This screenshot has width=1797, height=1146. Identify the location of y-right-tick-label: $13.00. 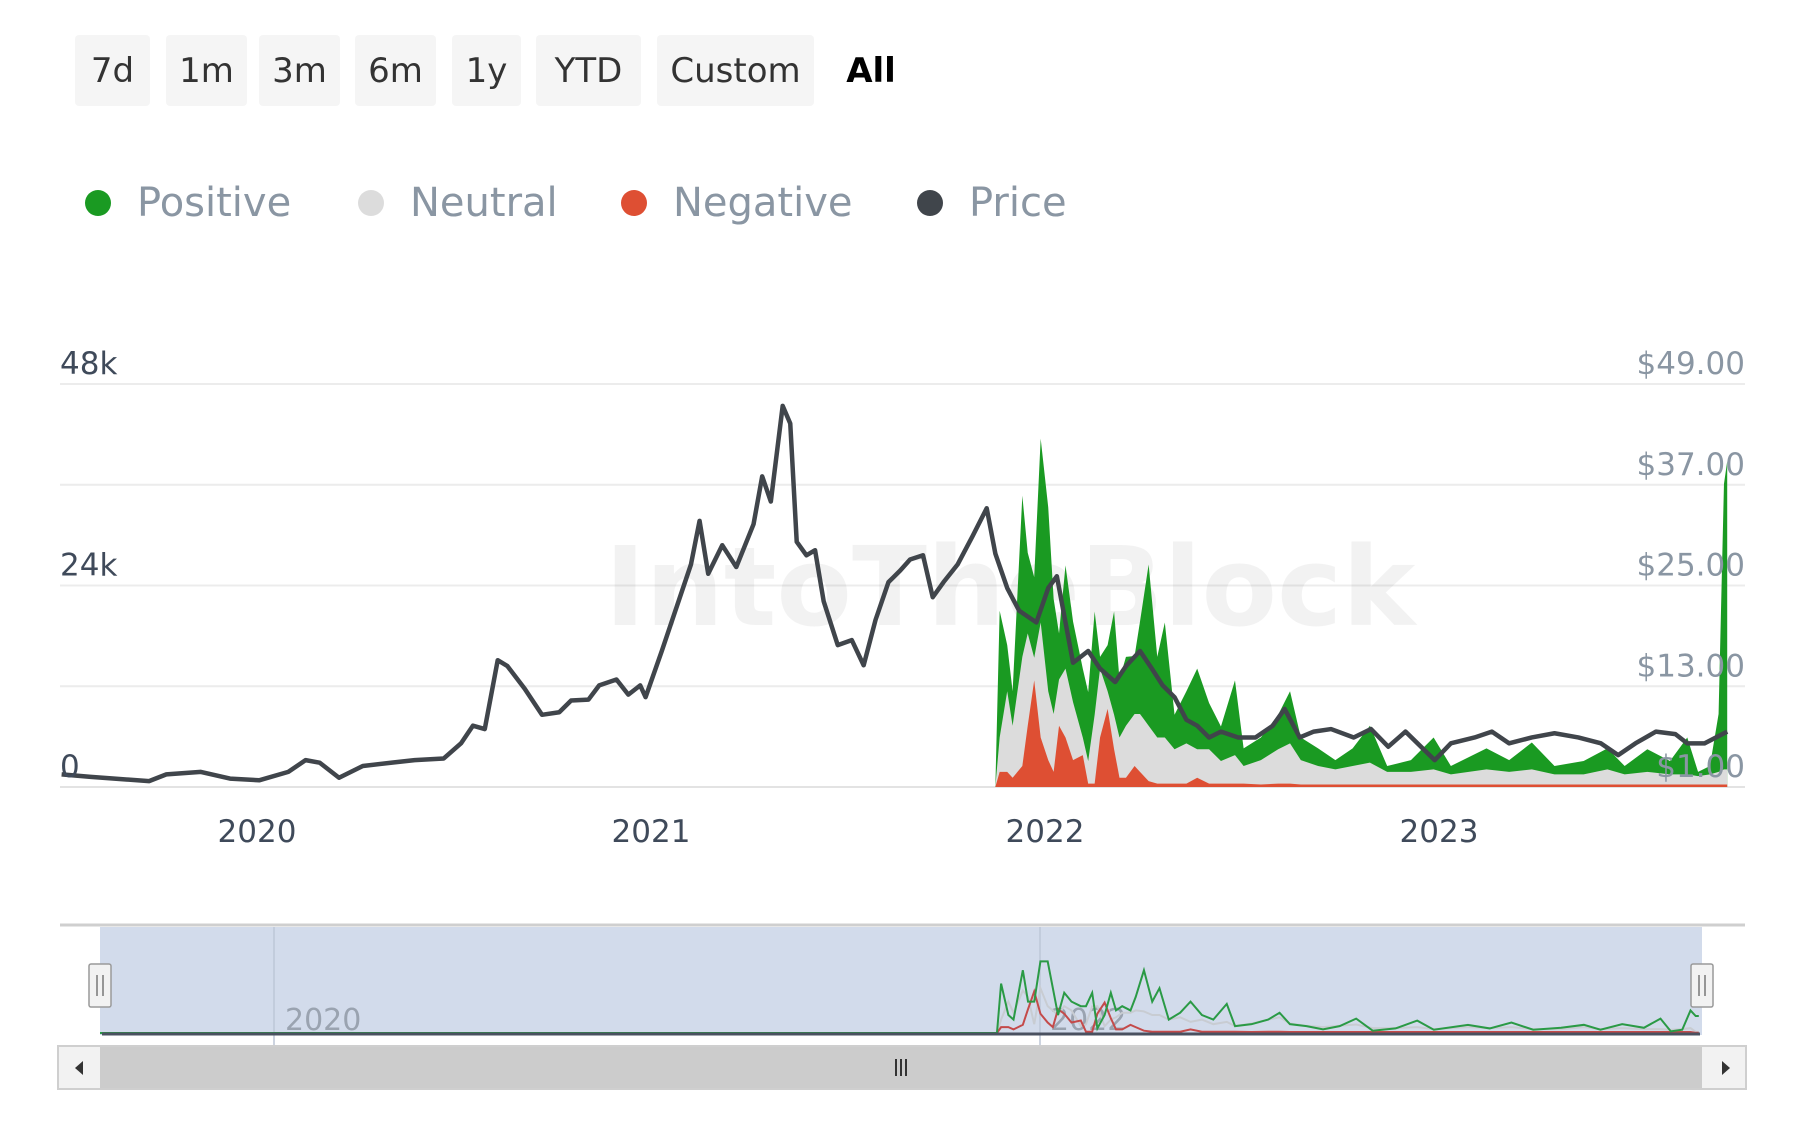
(1691, 666).